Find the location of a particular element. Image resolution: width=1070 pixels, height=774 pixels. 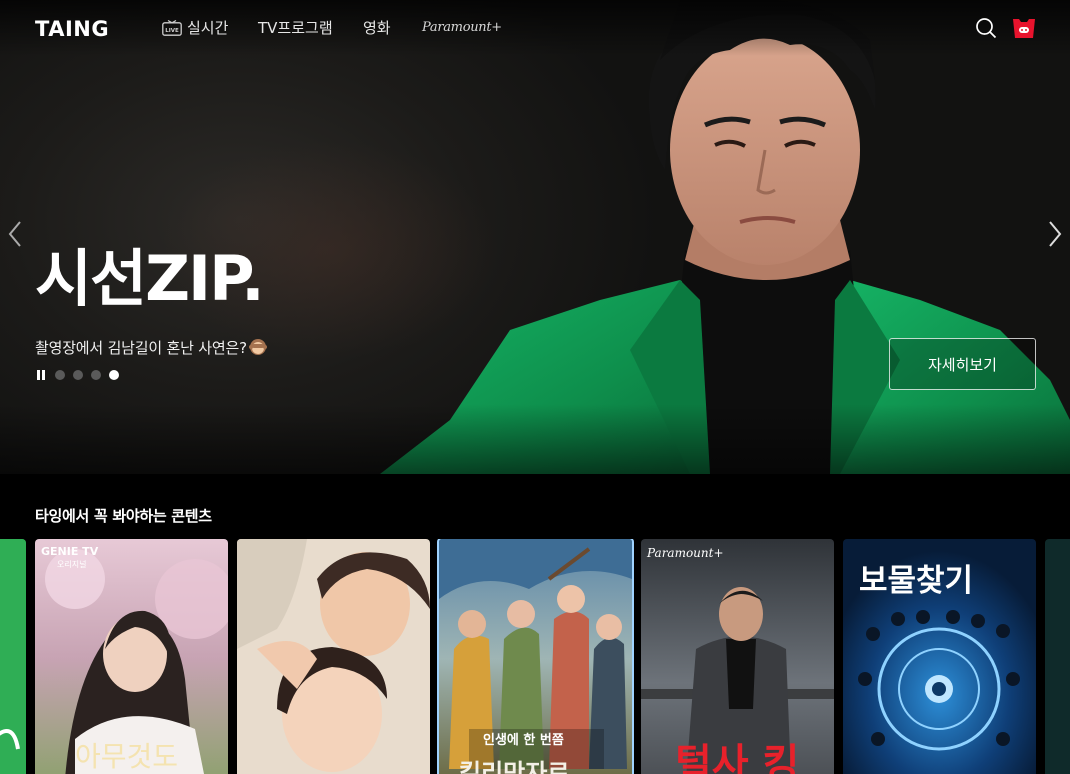

nav-movie: 영화 is located at coordinates (377, 28).